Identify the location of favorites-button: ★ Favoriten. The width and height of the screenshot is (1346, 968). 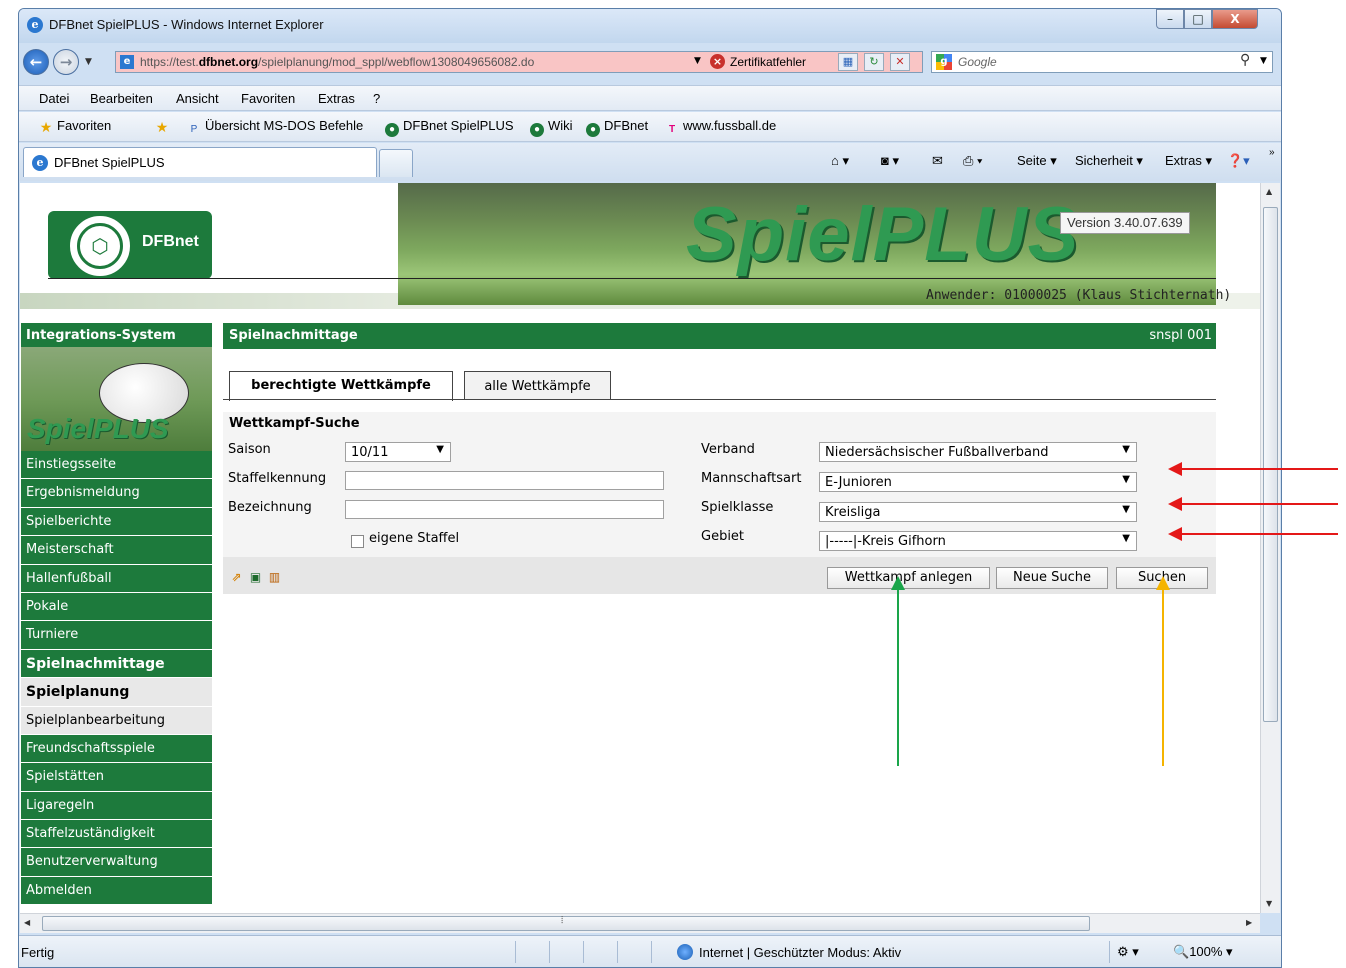
(75, 126).